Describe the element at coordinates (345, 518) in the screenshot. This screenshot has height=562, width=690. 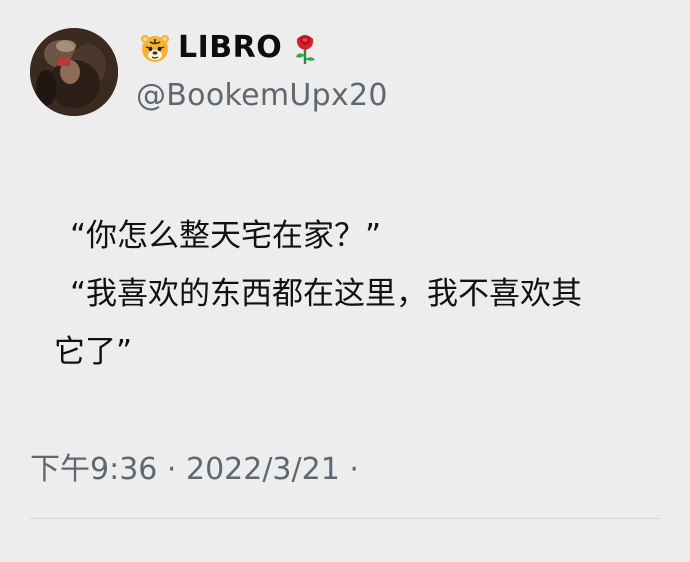
I see `divider` at that location.